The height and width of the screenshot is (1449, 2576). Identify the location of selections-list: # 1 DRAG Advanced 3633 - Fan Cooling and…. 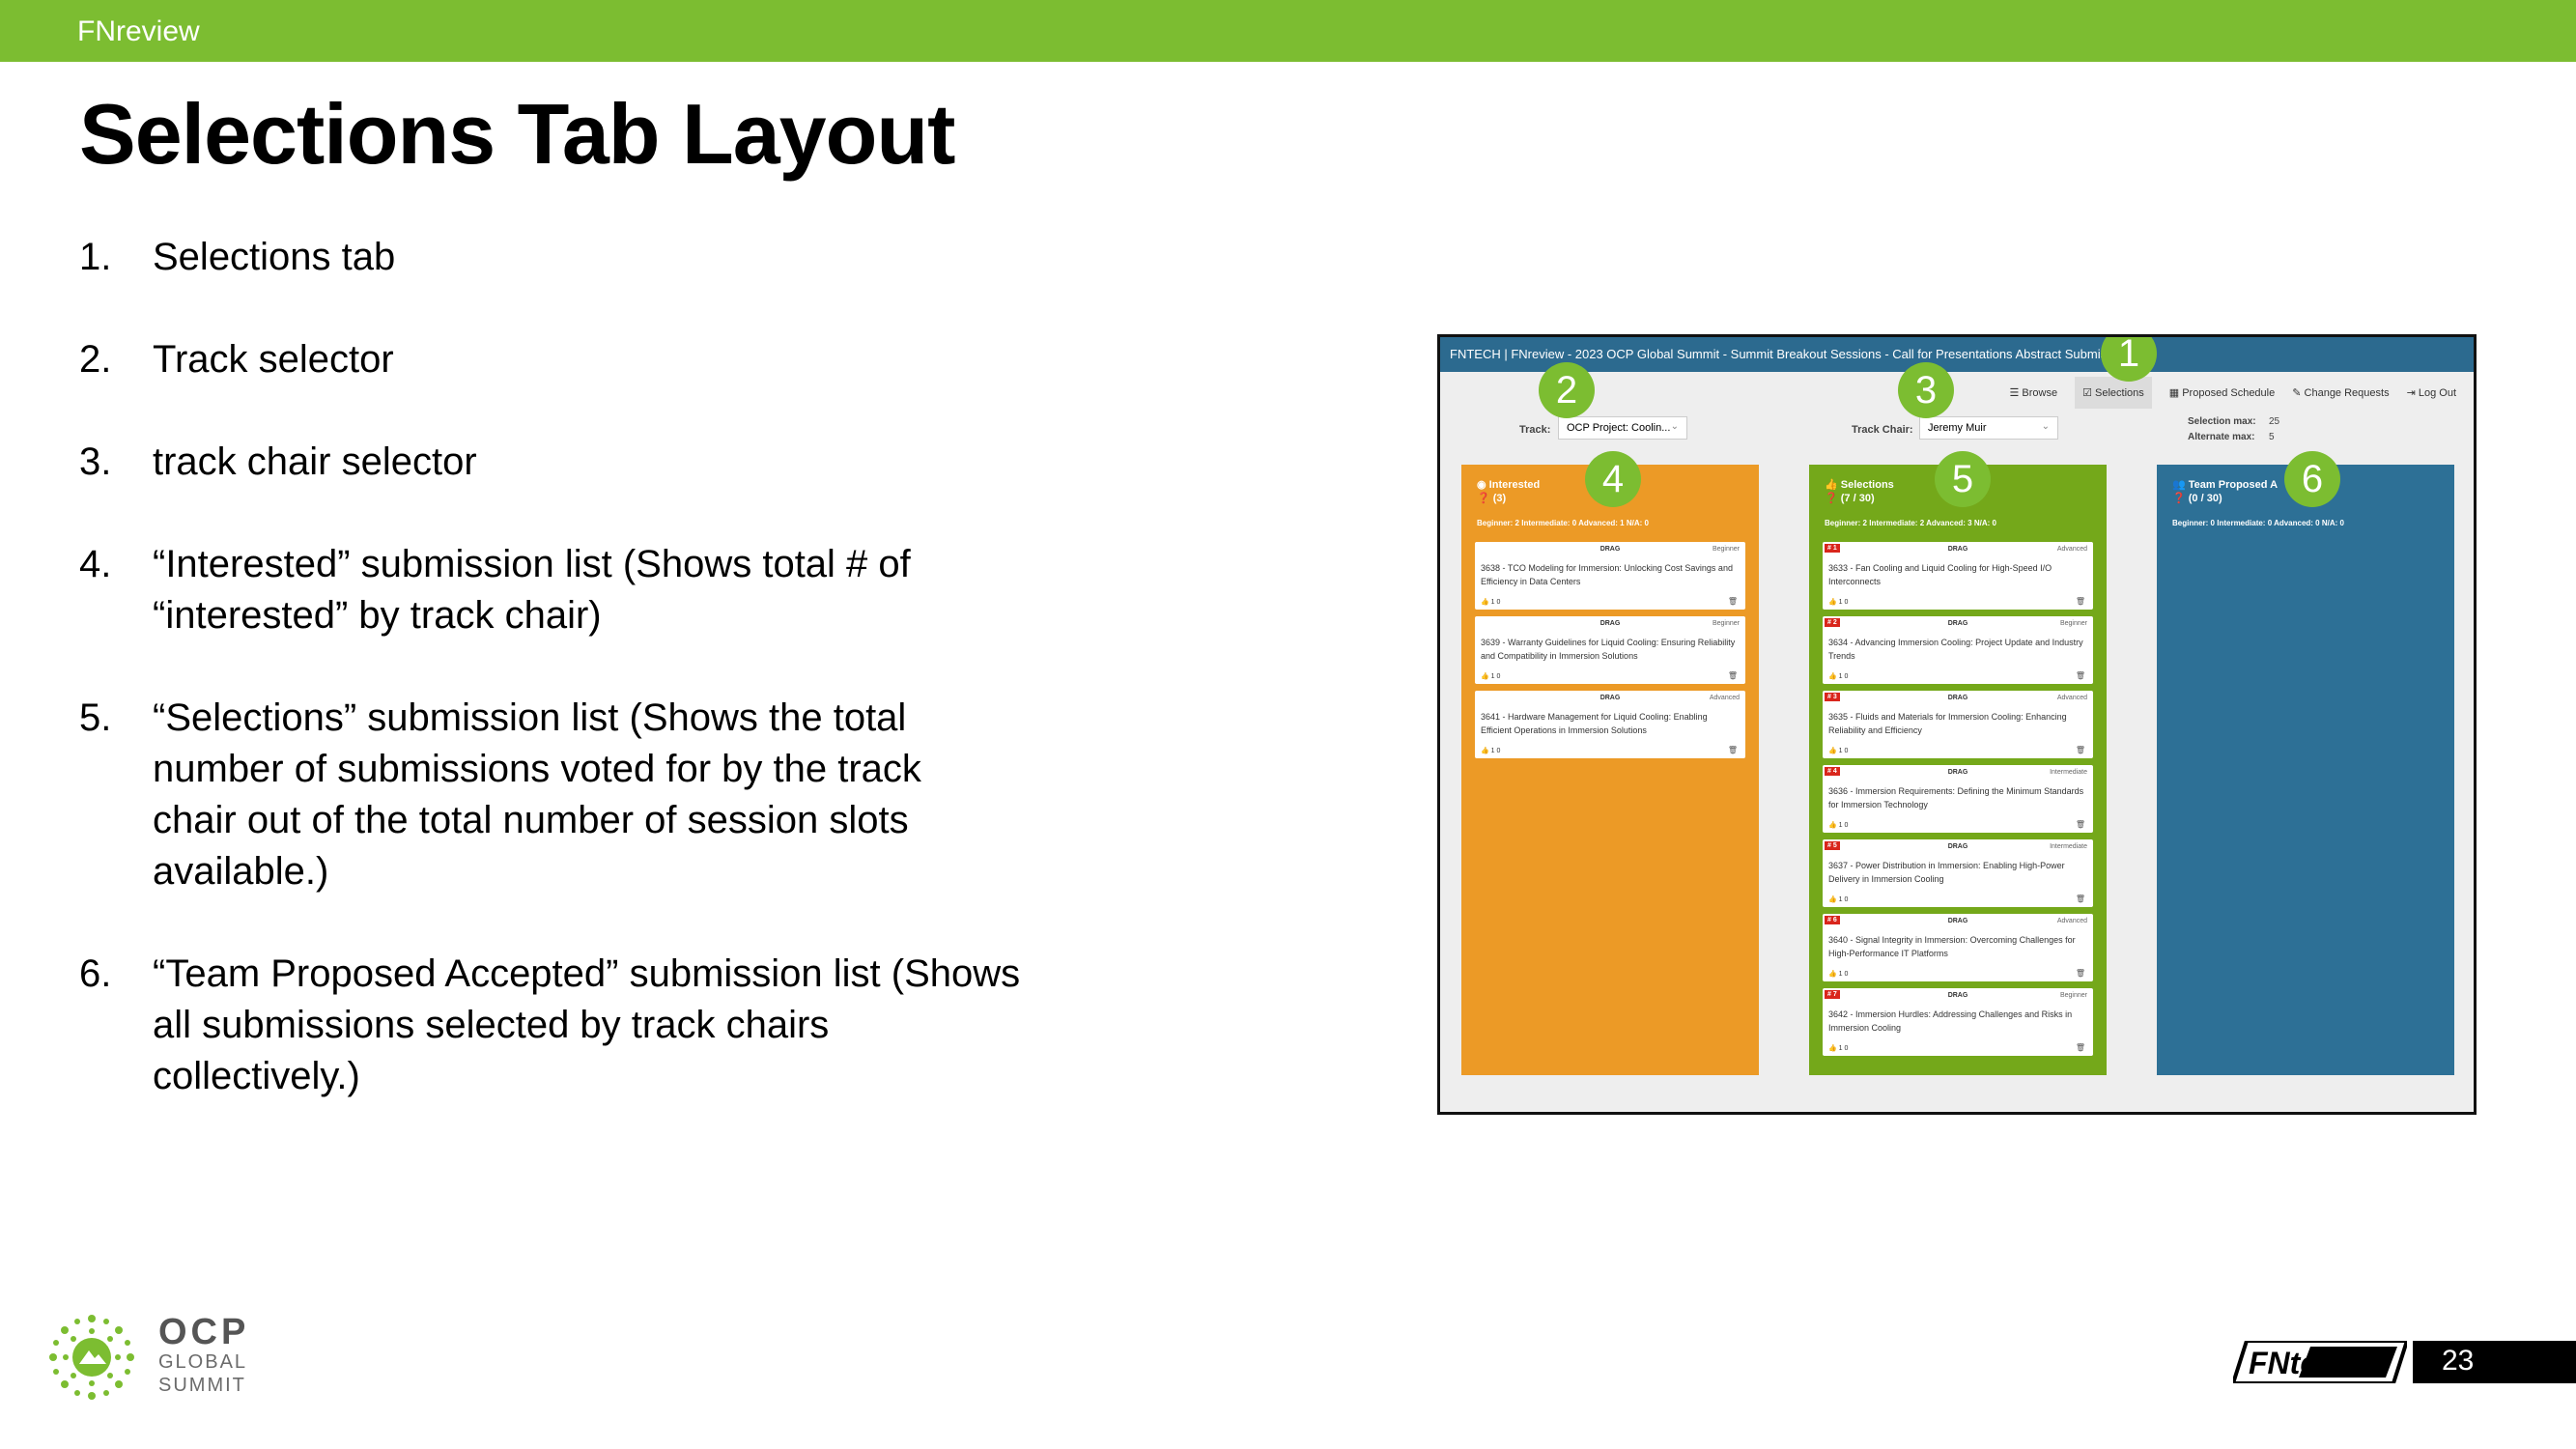
(1958, 802).